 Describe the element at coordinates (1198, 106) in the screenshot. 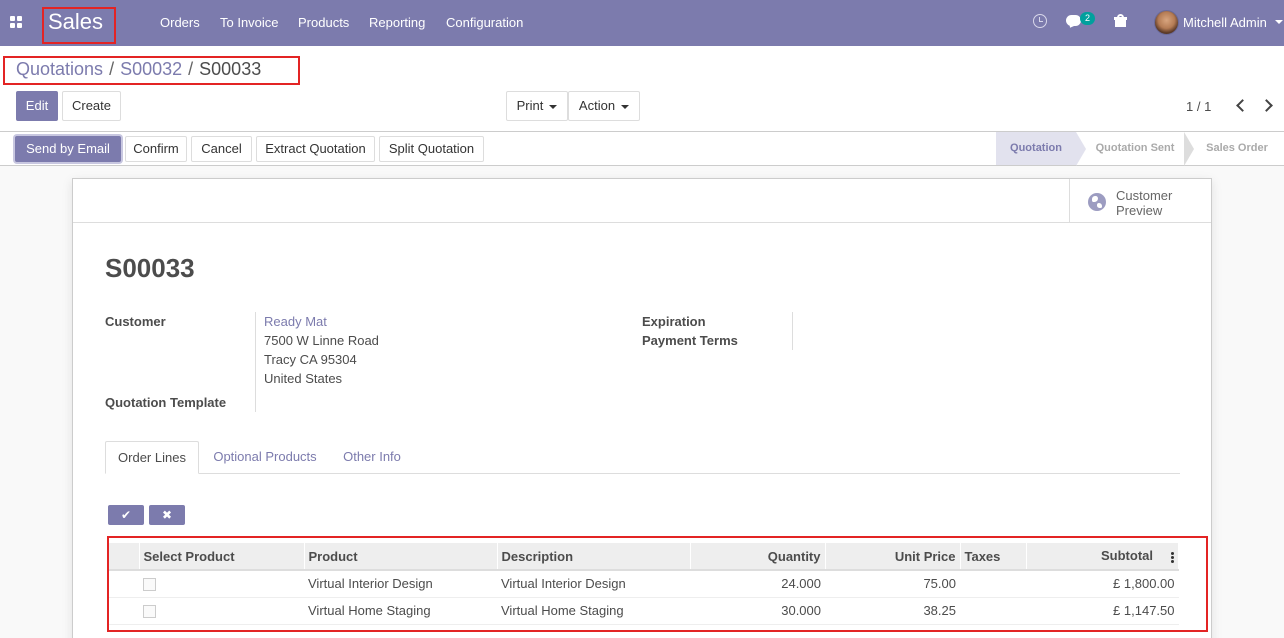

I see `pager-value: 1 / 1` at that location.